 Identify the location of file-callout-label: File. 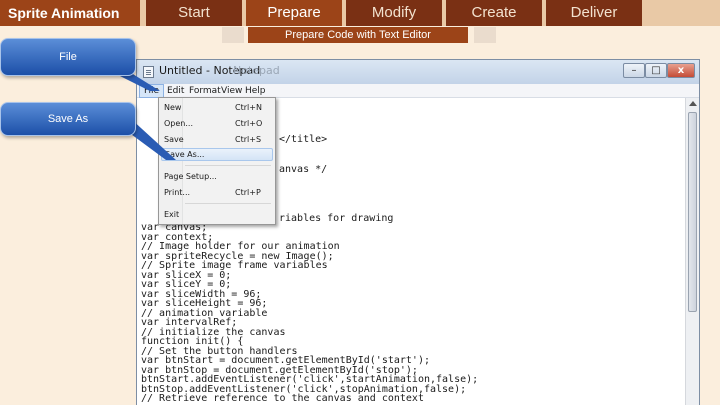
(68, 57).